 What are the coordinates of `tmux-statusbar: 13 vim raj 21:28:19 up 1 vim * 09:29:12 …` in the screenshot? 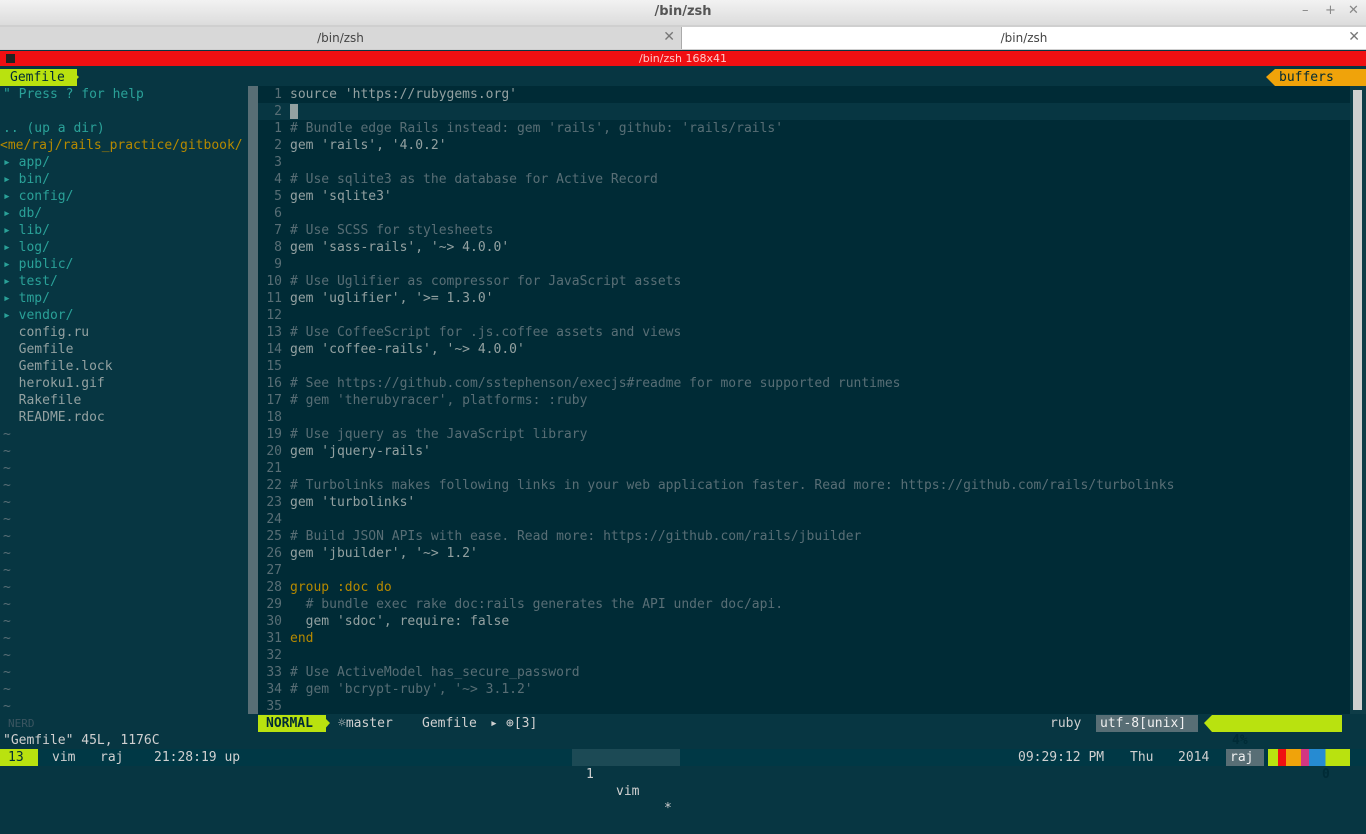 It's located at (683, 782).